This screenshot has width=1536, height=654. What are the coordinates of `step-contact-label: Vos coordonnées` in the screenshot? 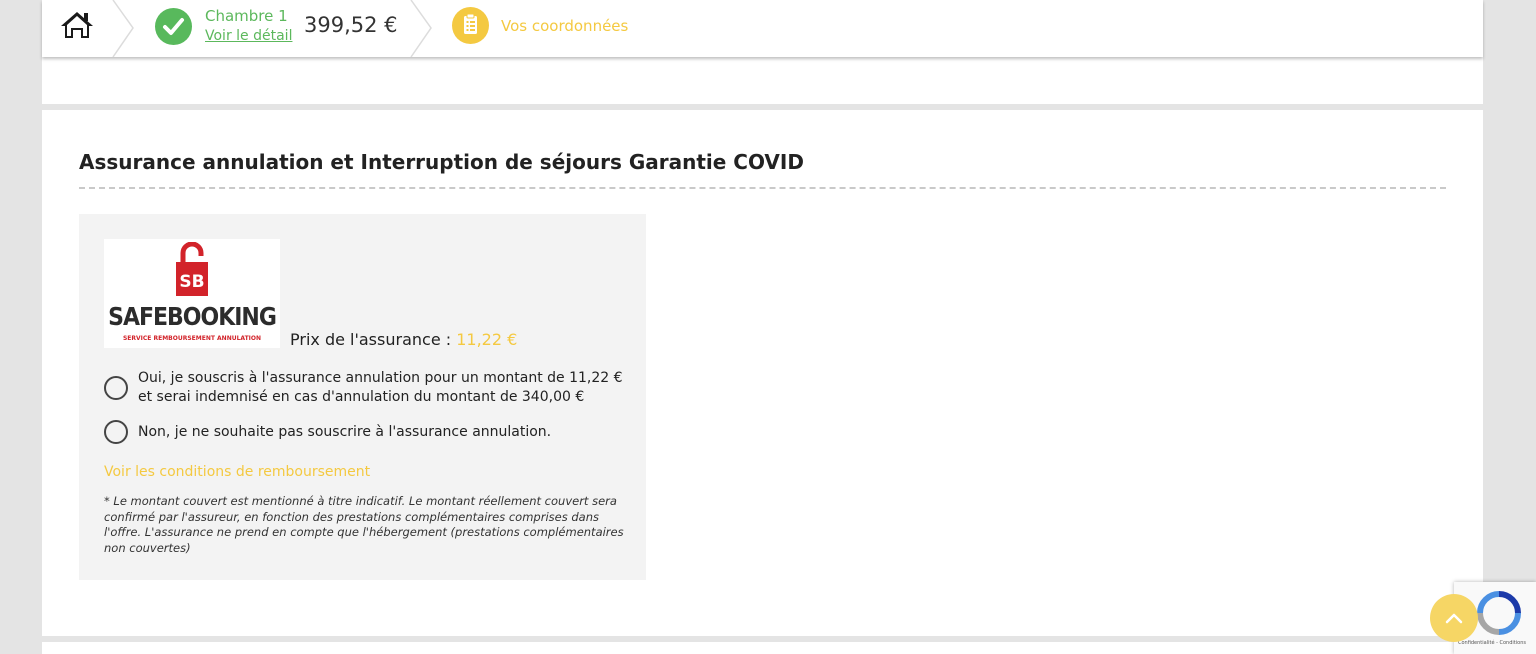 It's located at (565, 26).